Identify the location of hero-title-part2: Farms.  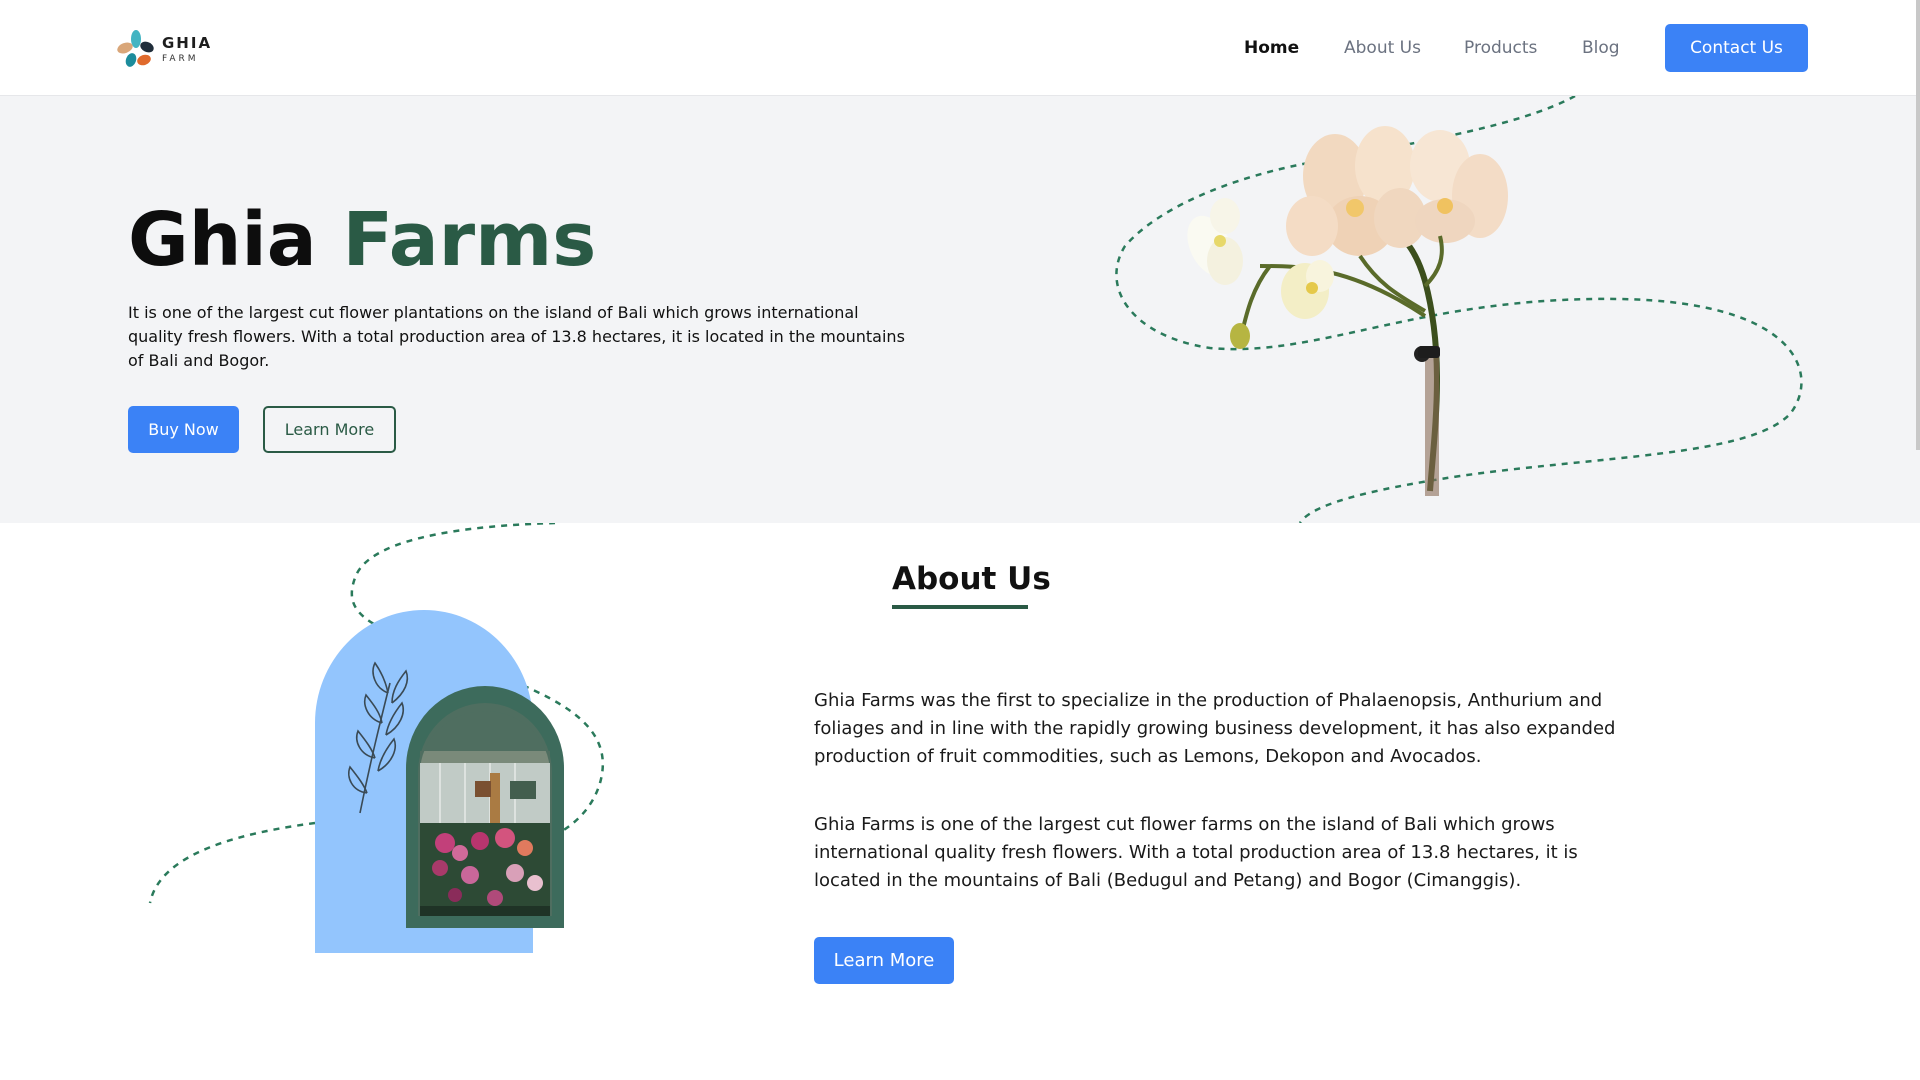
(469, 240).